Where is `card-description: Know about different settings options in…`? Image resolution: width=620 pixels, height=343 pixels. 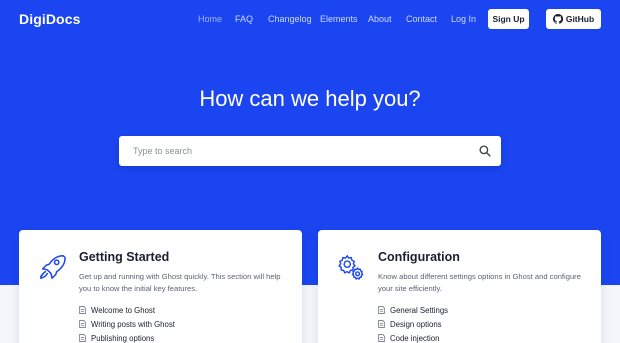 card-description: Know about different settings options in… is located at coordinates (479, 282).